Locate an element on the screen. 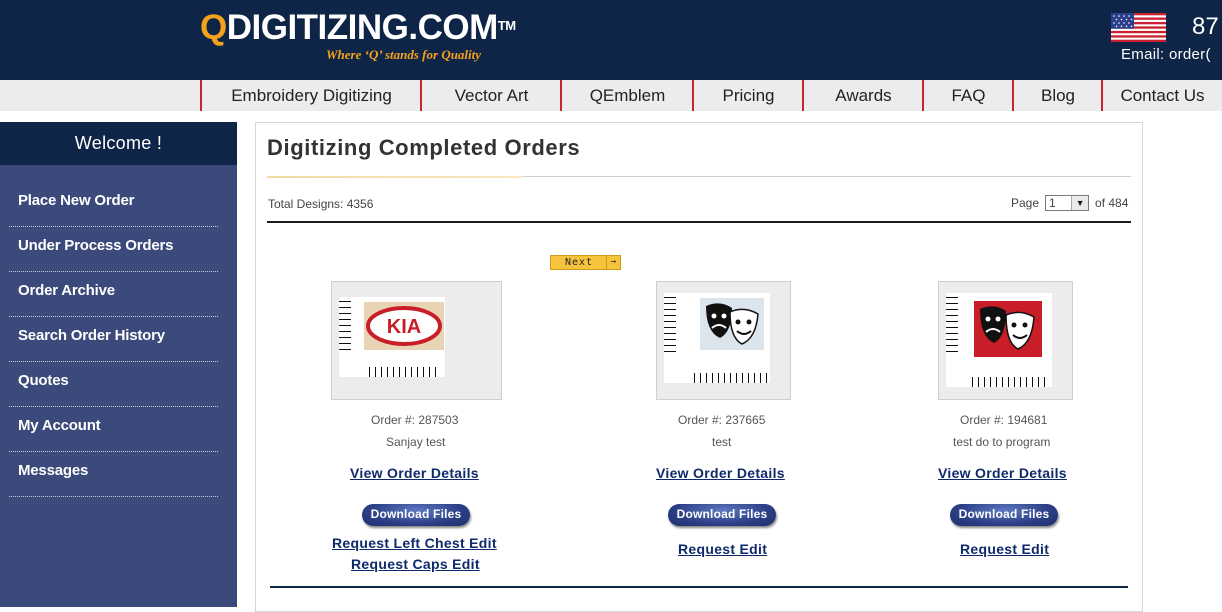 Image resolution: width=1222 pixels, height=612 pixels. pager: Page 1 ▼ of 484 is located at coordinates (1069, 203).